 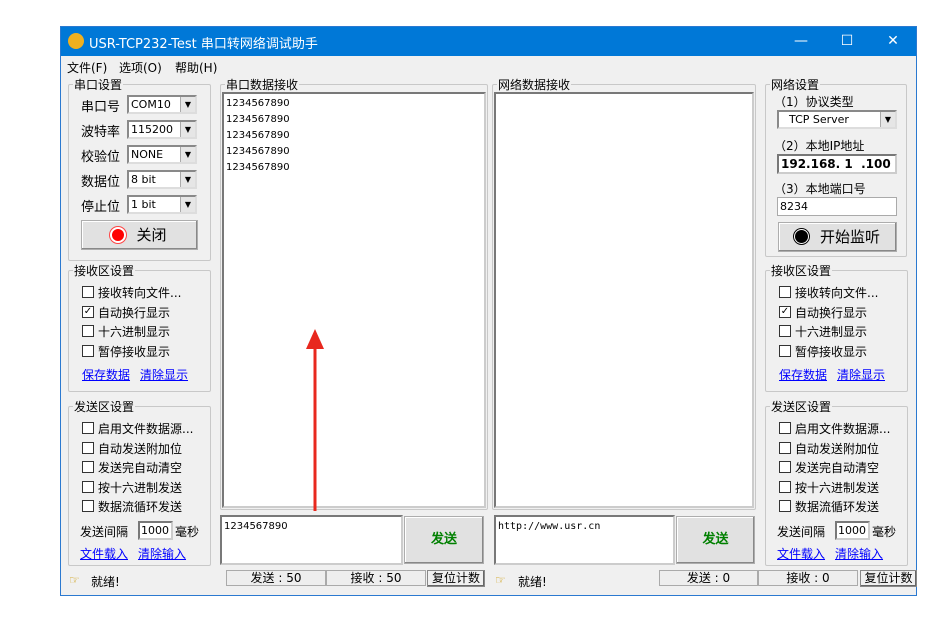 I want to click on port-label: （3）本地端口号, so click(x=820, y=189).